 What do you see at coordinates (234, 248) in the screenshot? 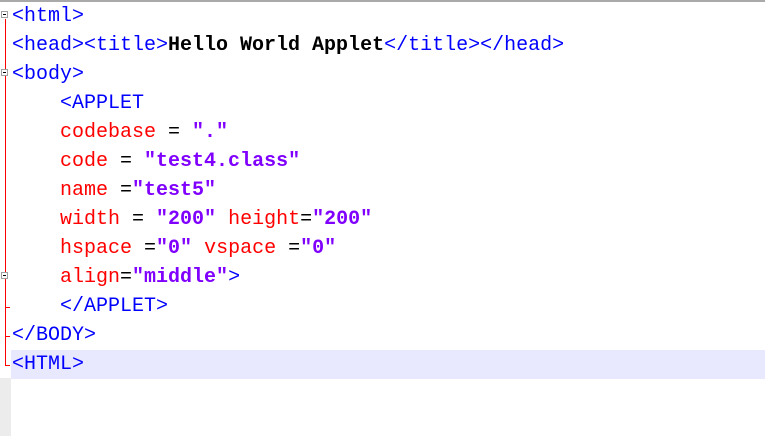
I see `attr-vspace: vspace` at bounding box center [234, 248].